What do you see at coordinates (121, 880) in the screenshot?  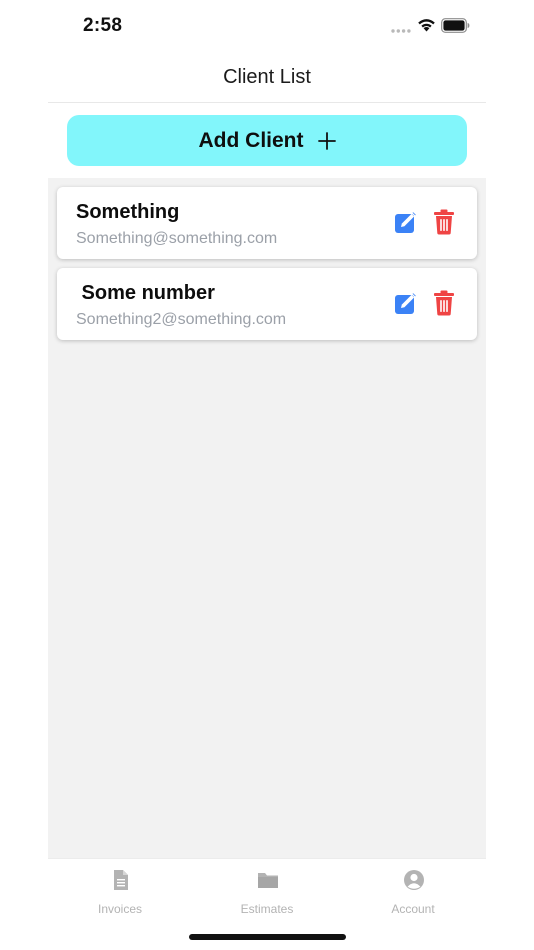 I see `document-icon` at bounding box center [121, 880].